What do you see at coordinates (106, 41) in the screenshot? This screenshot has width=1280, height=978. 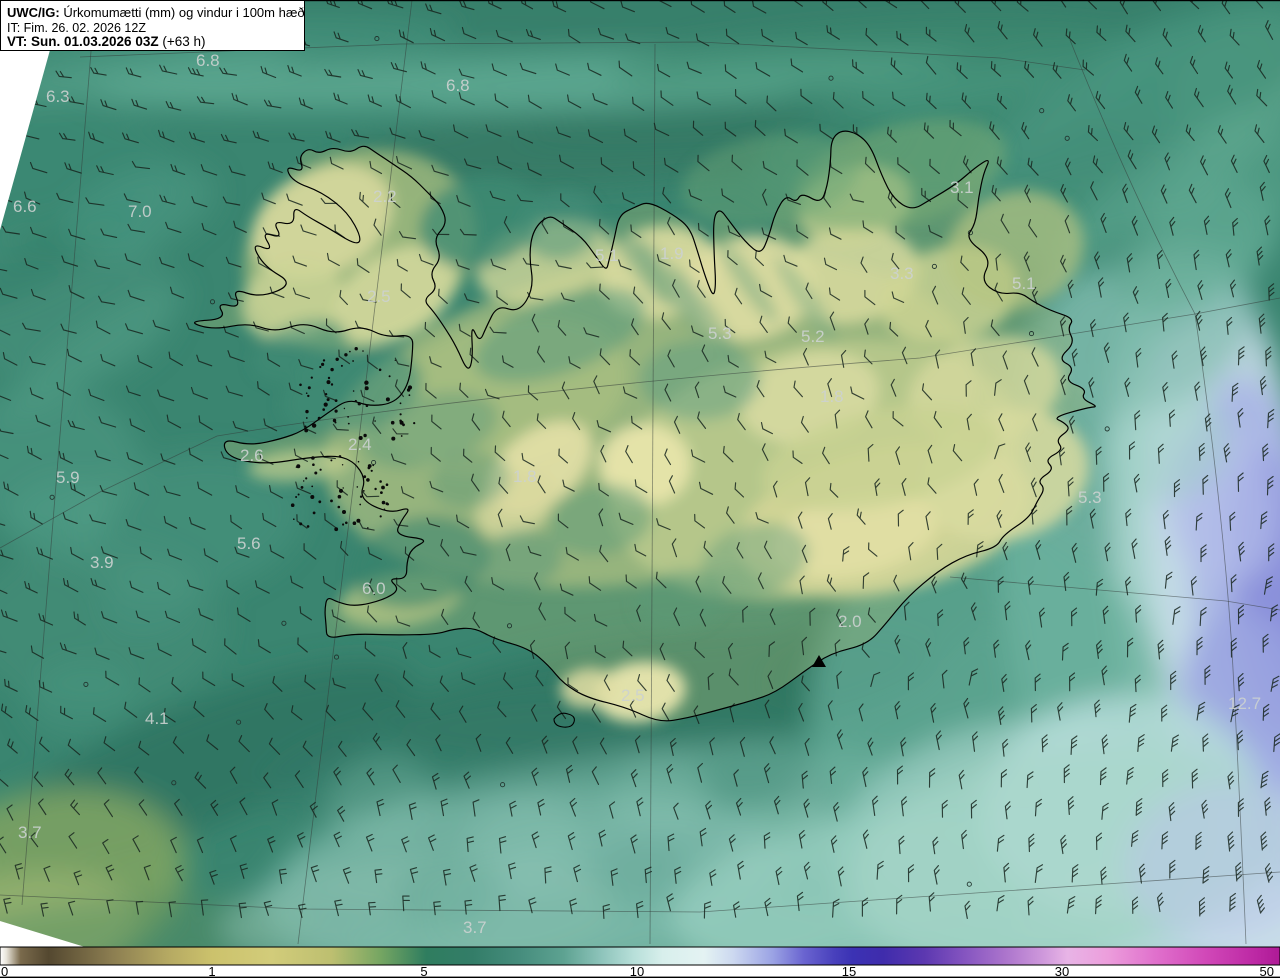 I see `svg-text:VT: Sun. 01.03.2026 03Z (+63 h: VT: Sun. 01.03.2026 03Z (+63 h)` at bounding box center [106, 41].